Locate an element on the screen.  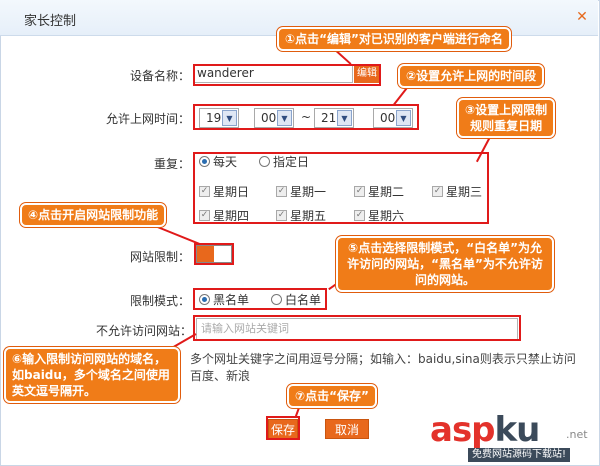
limit-mode-label: 限制模式： is located at coordinates (159, 301).